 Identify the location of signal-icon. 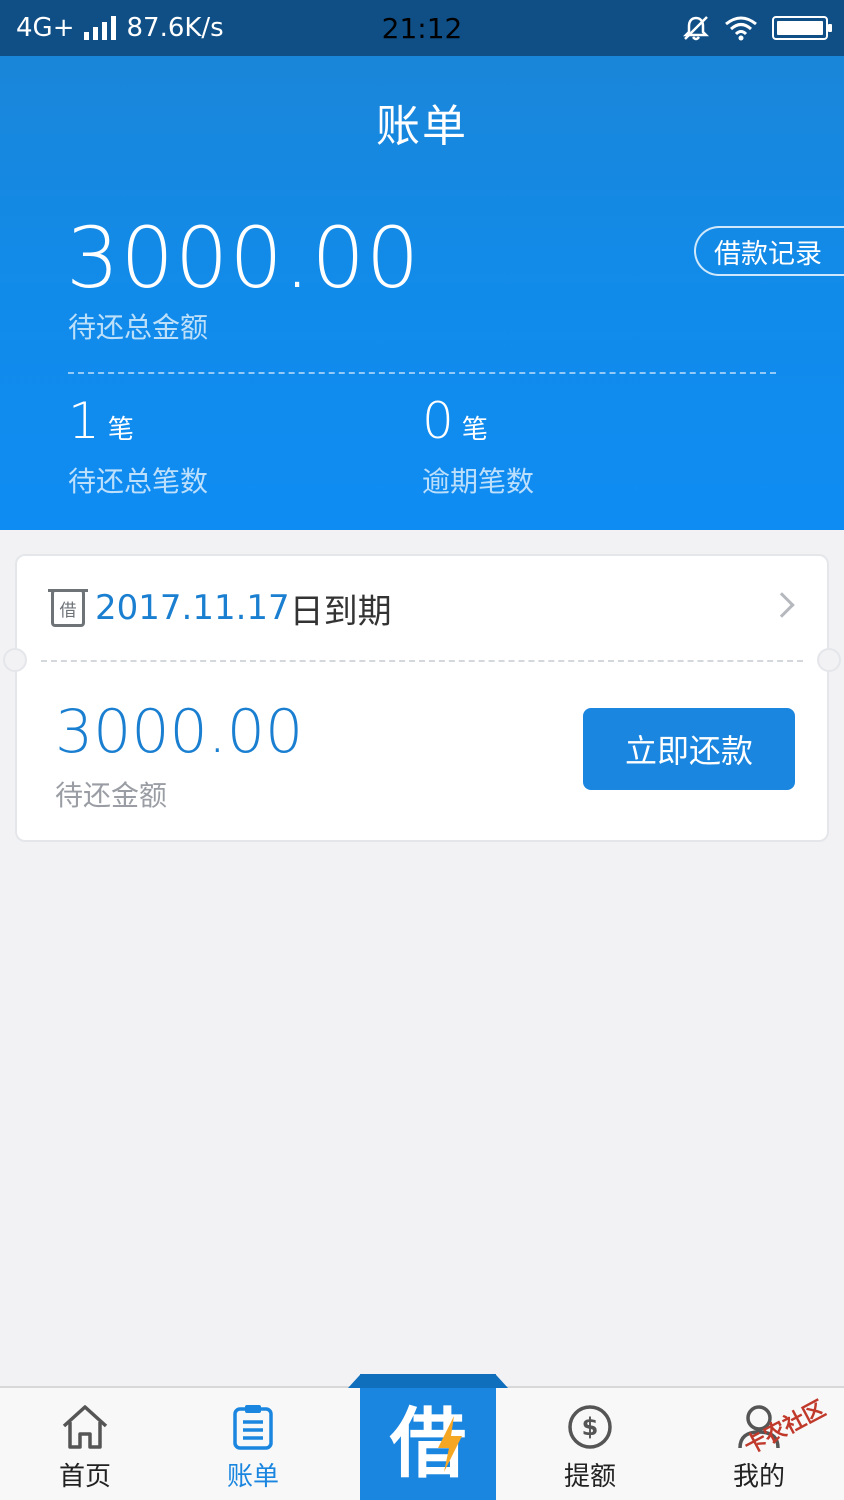
(100, 28).